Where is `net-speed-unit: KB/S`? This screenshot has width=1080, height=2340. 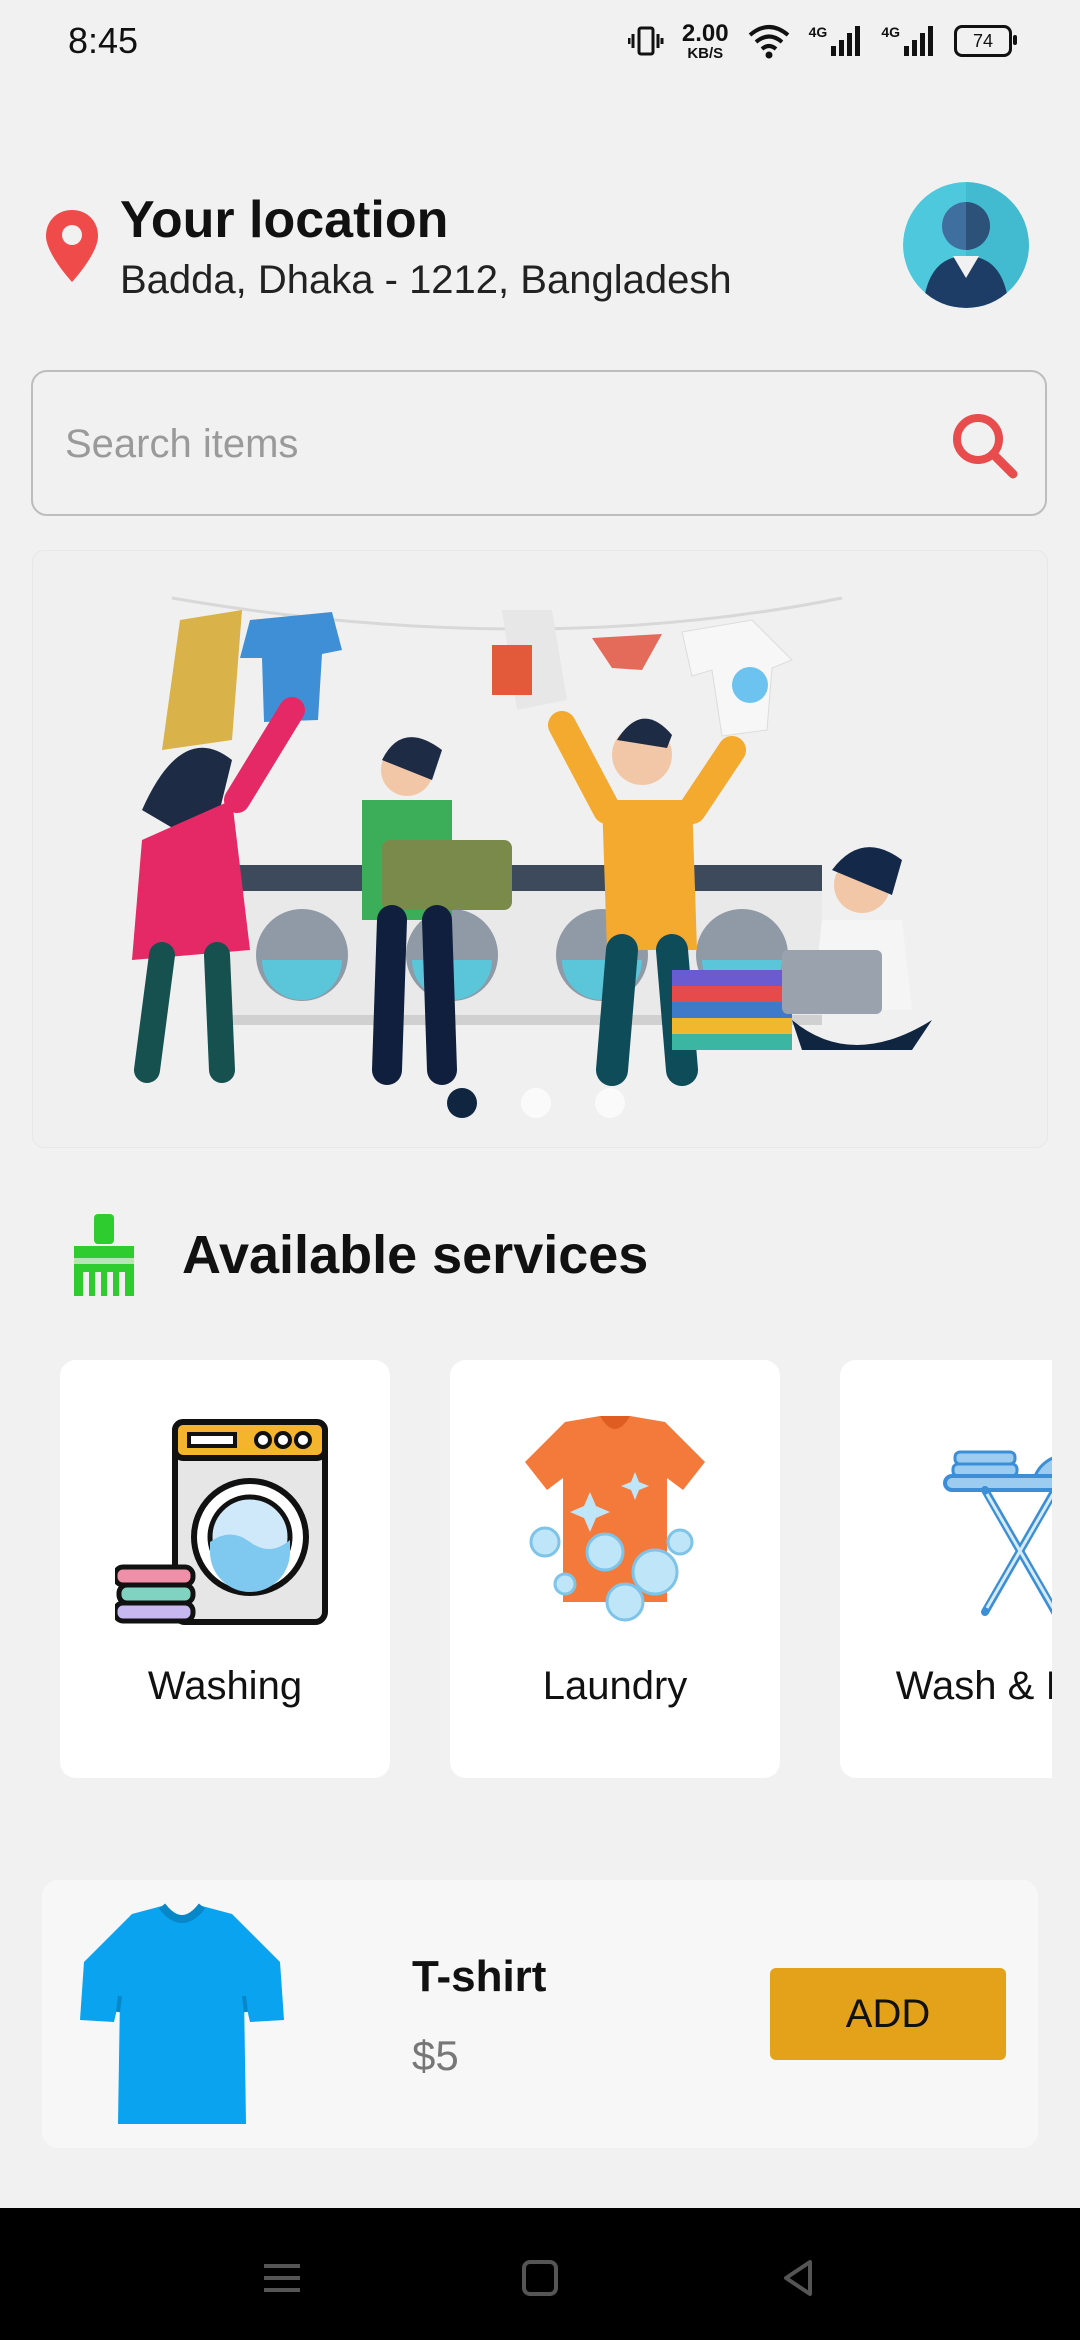 net-speed-unit: KB/S is located at coordinates (705, 53).